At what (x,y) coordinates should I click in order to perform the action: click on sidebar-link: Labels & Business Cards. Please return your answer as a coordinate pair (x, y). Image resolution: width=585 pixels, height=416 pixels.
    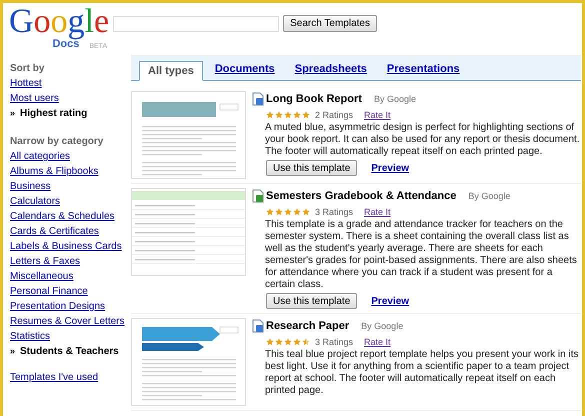
    Looking at the image, I should click on (70, 246).